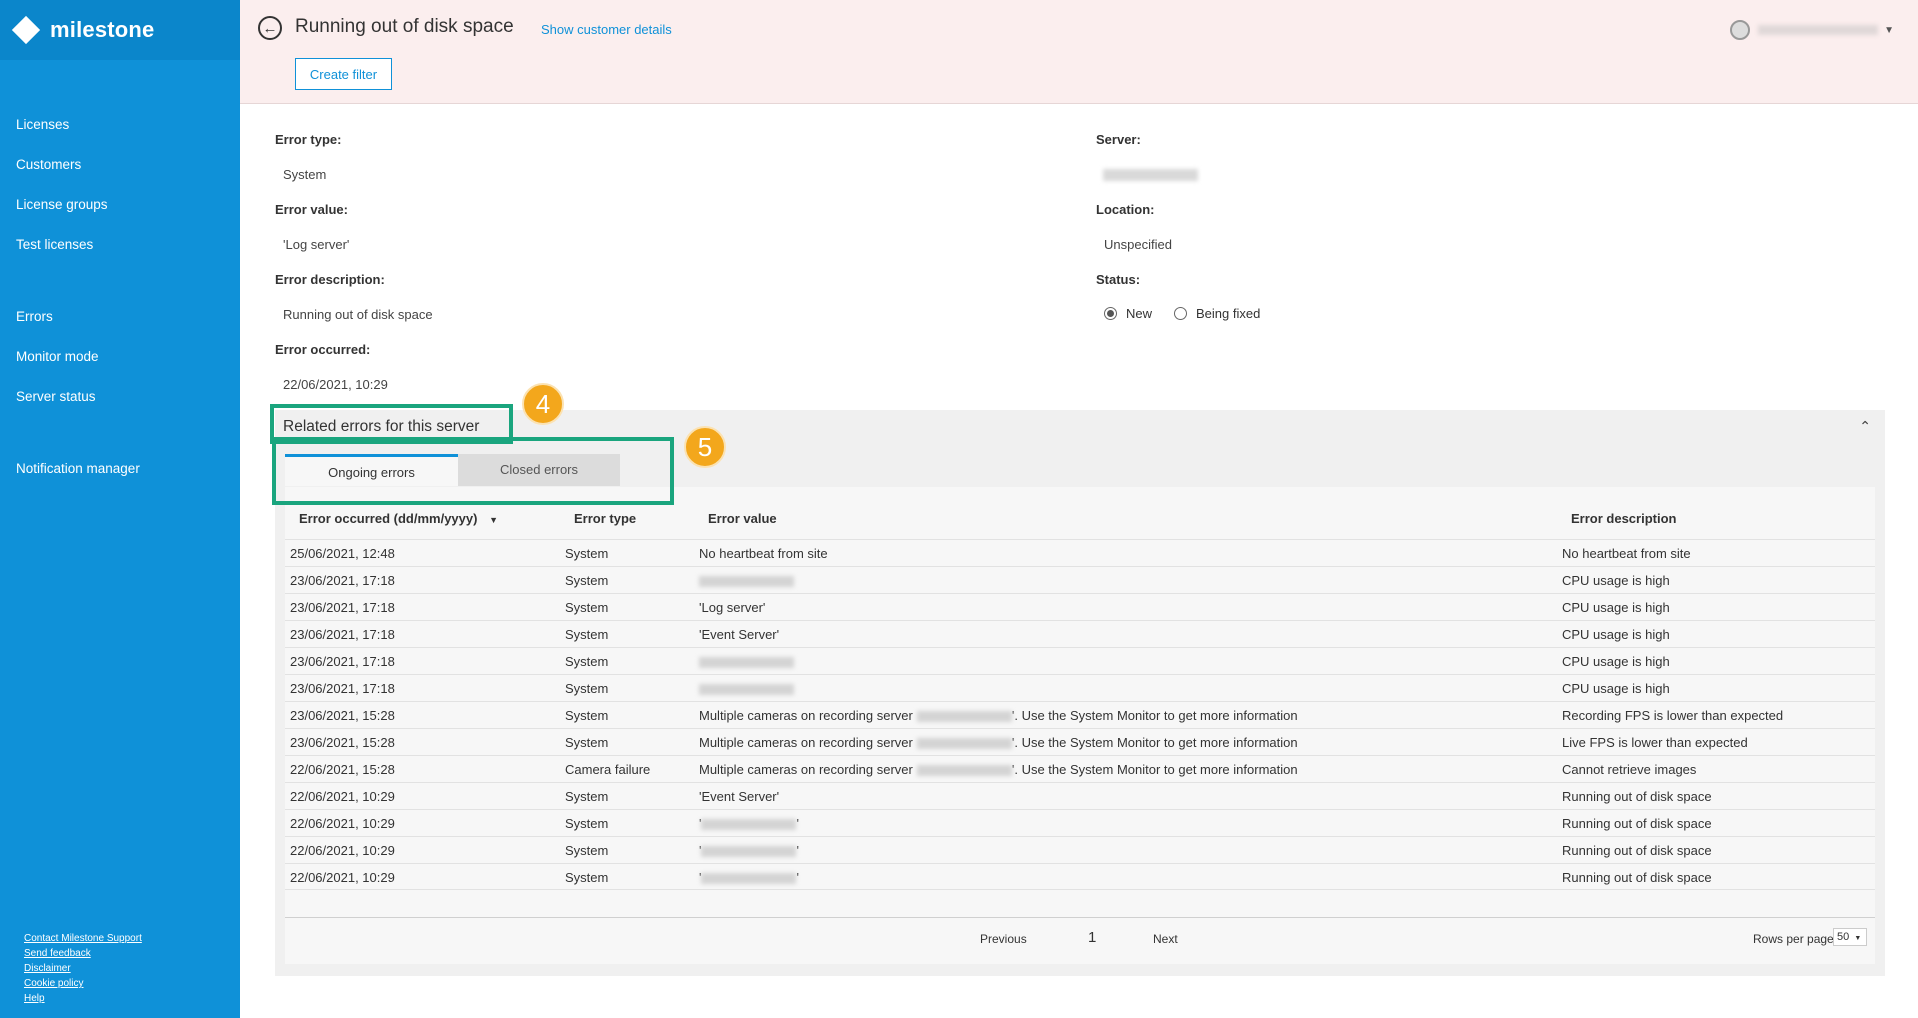 The height and width of the screenshot is (1018, 1918). I want to click on callout-badge-4: 4, so click(543, 404).